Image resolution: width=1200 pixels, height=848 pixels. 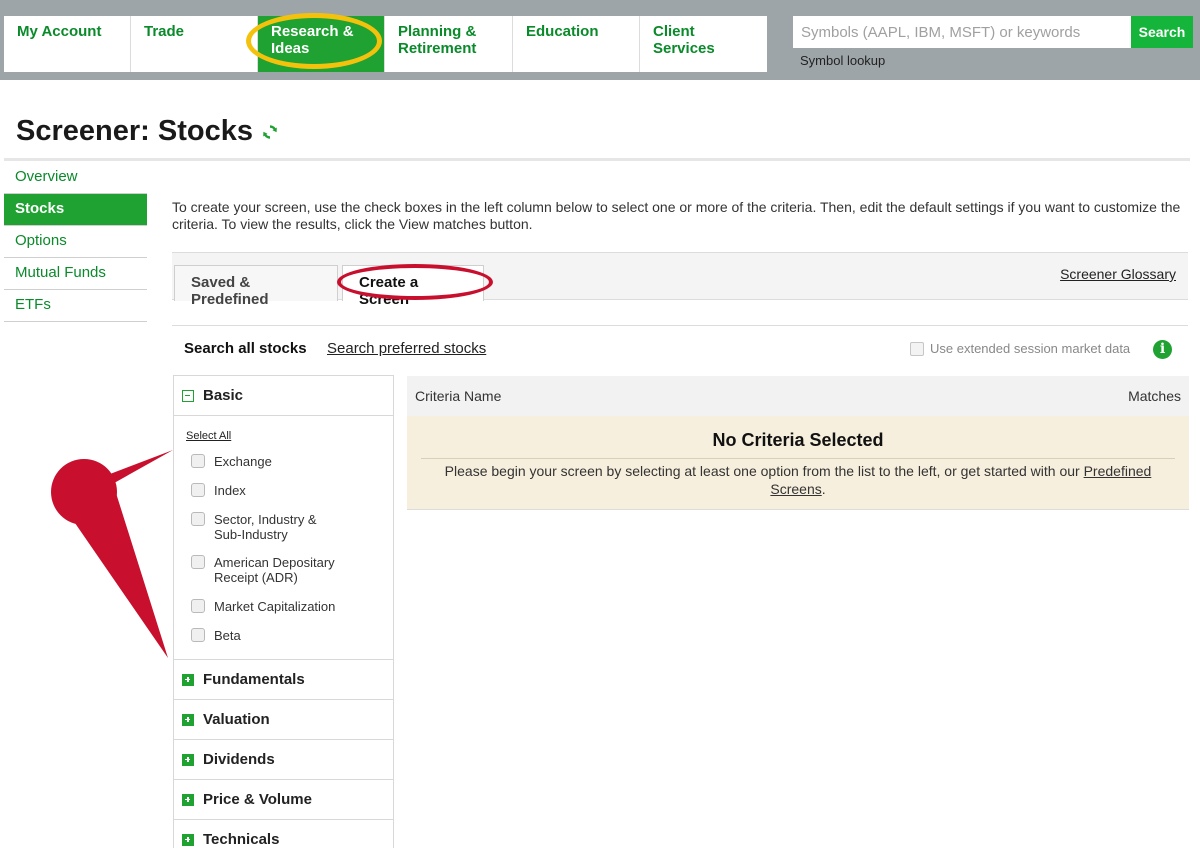 I want to click on option-sector-industry: Sector, Industry & Sub-Industry, so click(x=266, y=527).